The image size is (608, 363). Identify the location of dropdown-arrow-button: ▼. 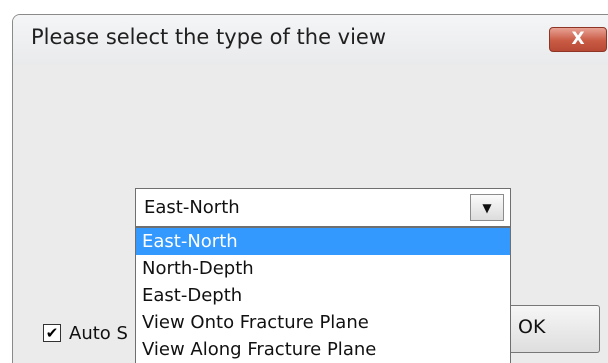
(487, 207).